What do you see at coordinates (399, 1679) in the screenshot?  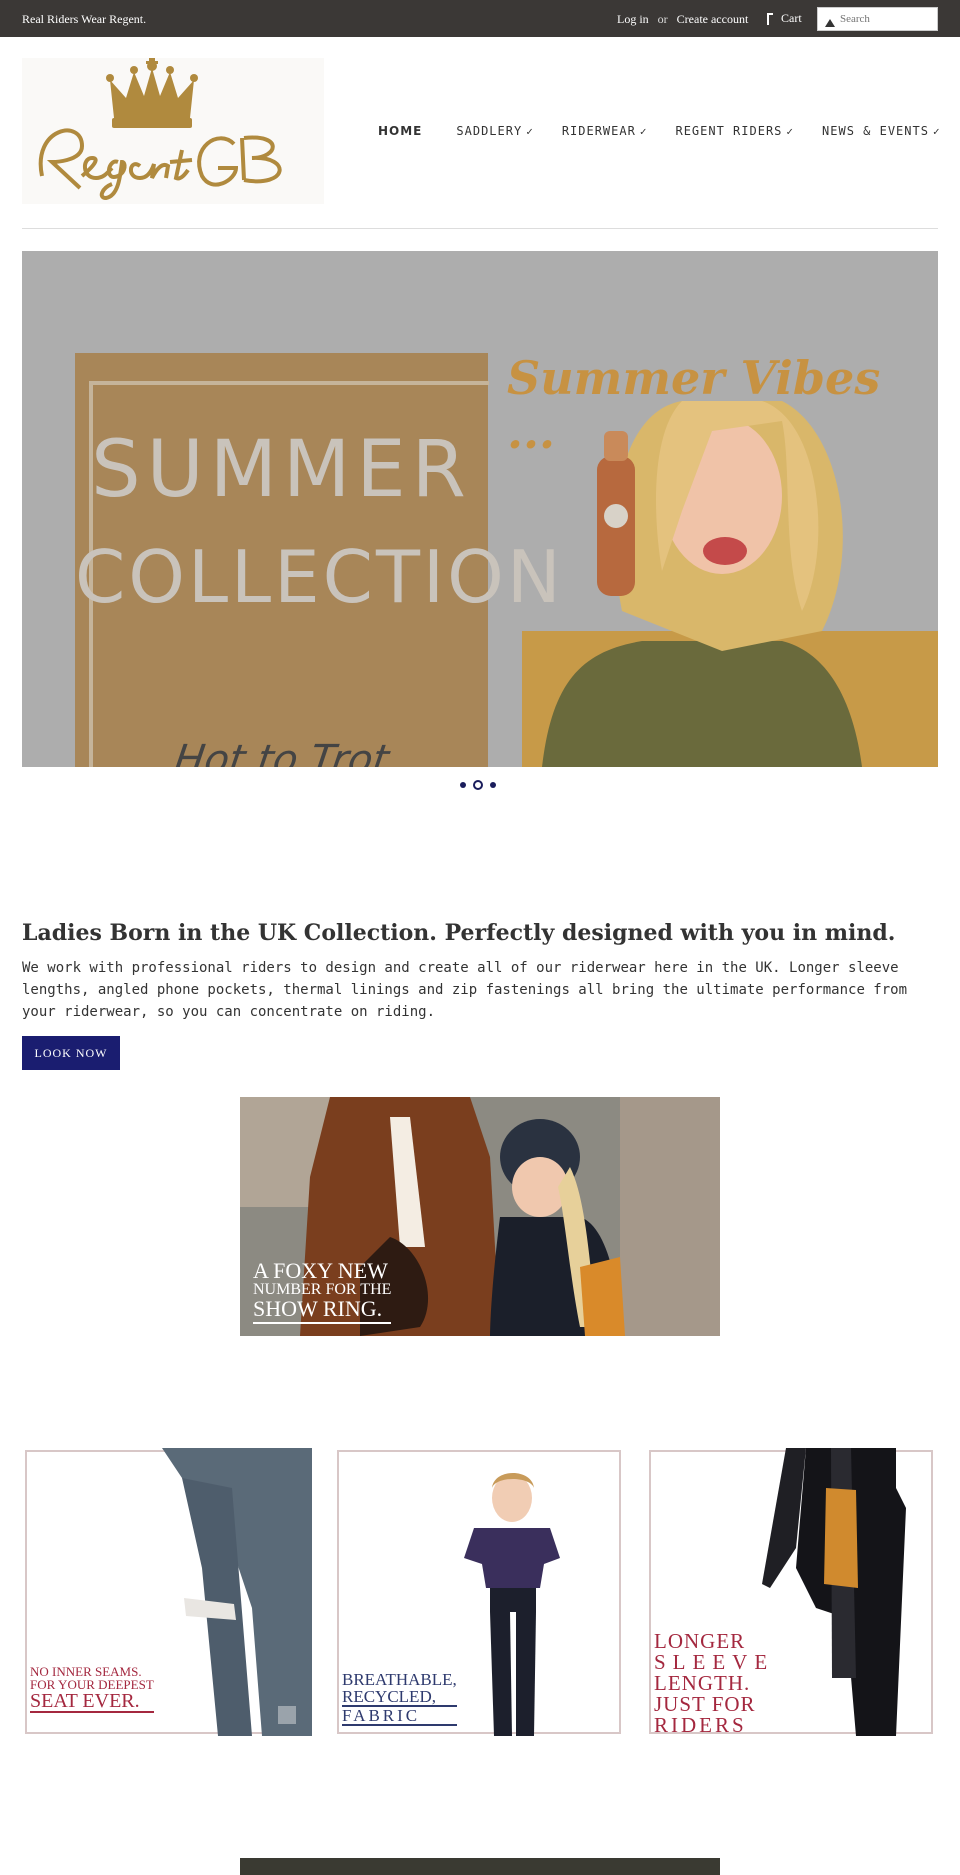 I see `caption-line: BREATHABLE,` at bounding box center [399, 1679].